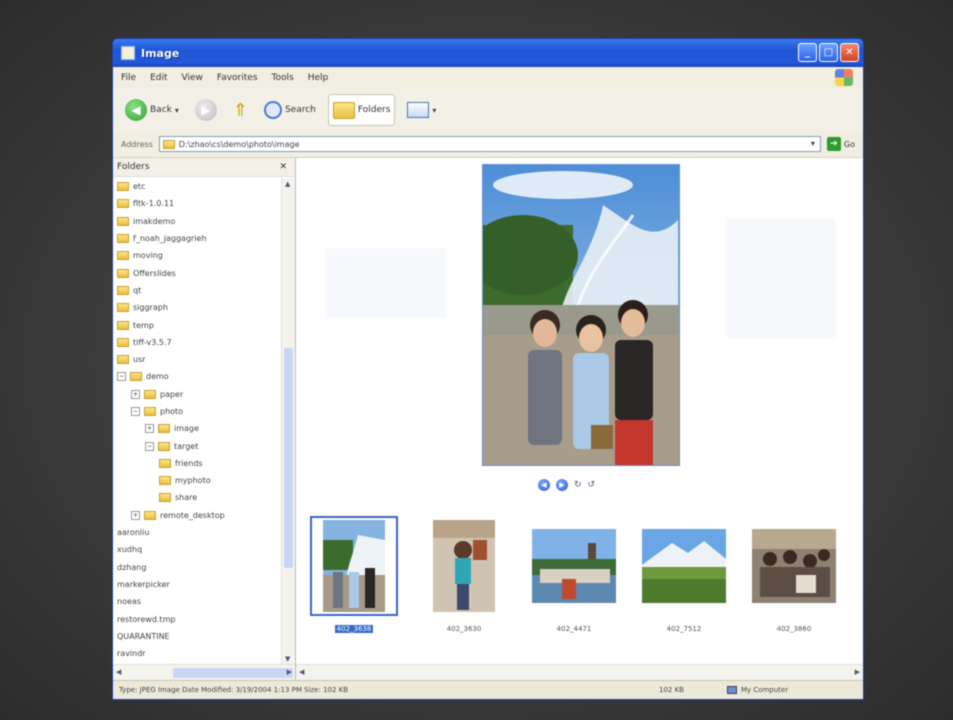 The image size is (953, 720). I want to click on scroll-down-icon: ▼, so click(287, 659).